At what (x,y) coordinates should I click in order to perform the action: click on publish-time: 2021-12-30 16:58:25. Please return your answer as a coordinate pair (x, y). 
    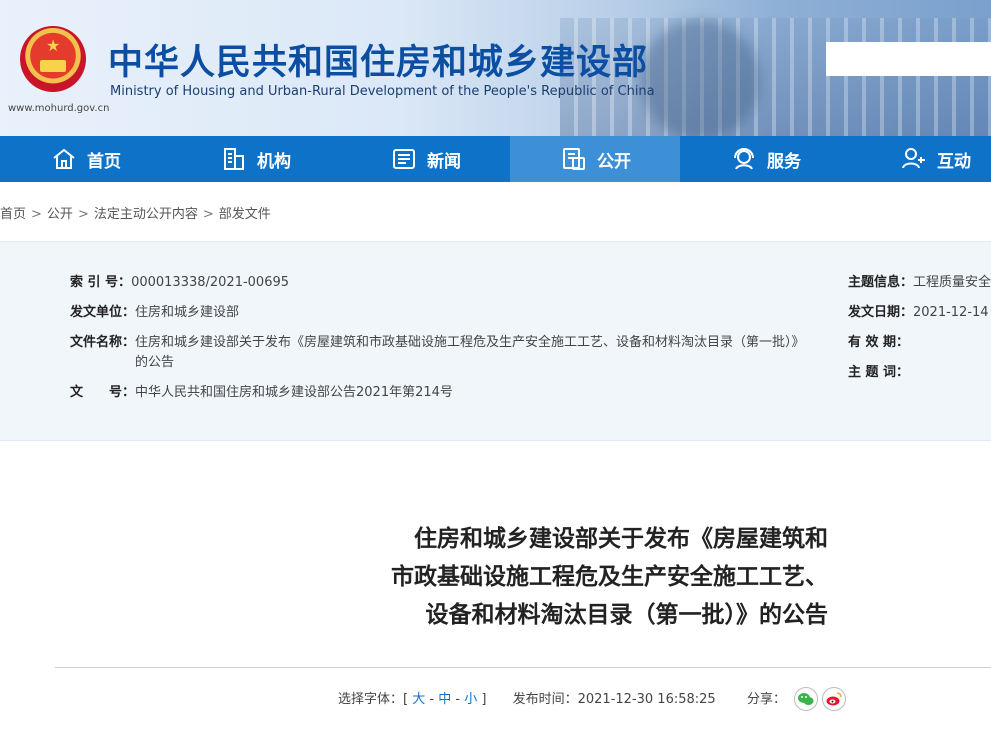
    Looking at the image, I should click on (646, 699).